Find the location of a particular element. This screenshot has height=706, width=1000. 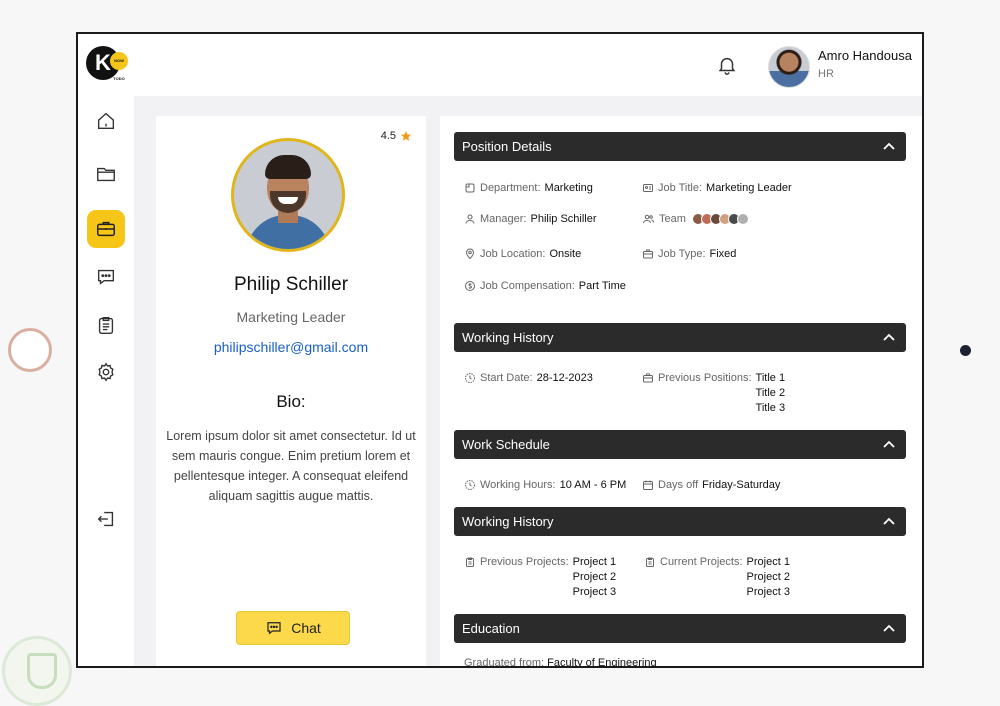

location-pin-icon is located at coordinates (470, 254).